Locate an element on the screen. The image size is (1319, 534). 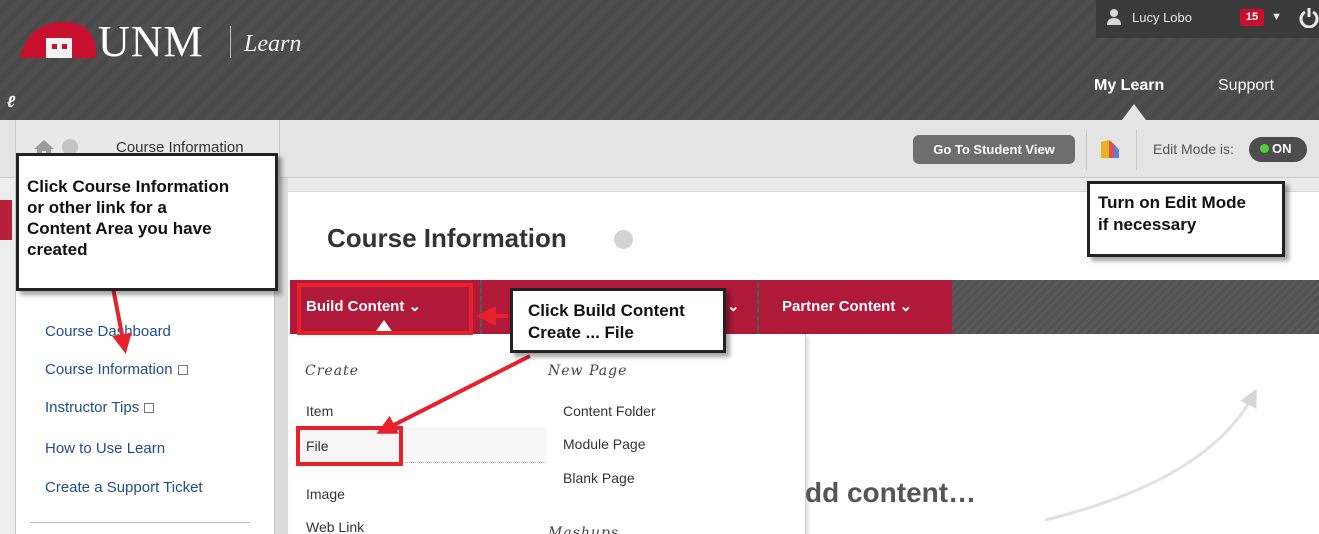
callout-text: Click Course Information is located at coordinates (128, 186).